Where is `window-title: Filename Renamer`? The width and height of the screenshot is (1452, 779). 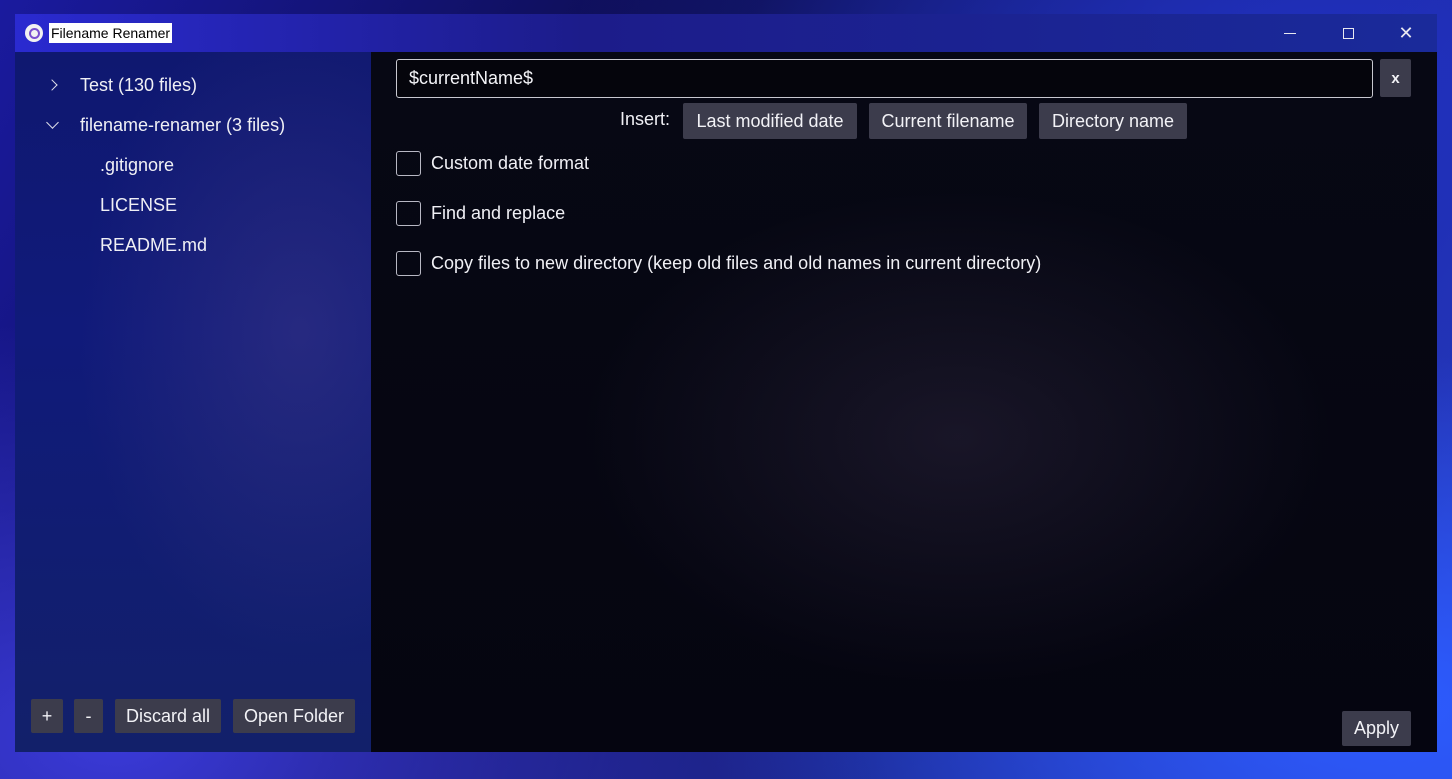
window-title: Filename Renamer is located at coordinates (111, 33).